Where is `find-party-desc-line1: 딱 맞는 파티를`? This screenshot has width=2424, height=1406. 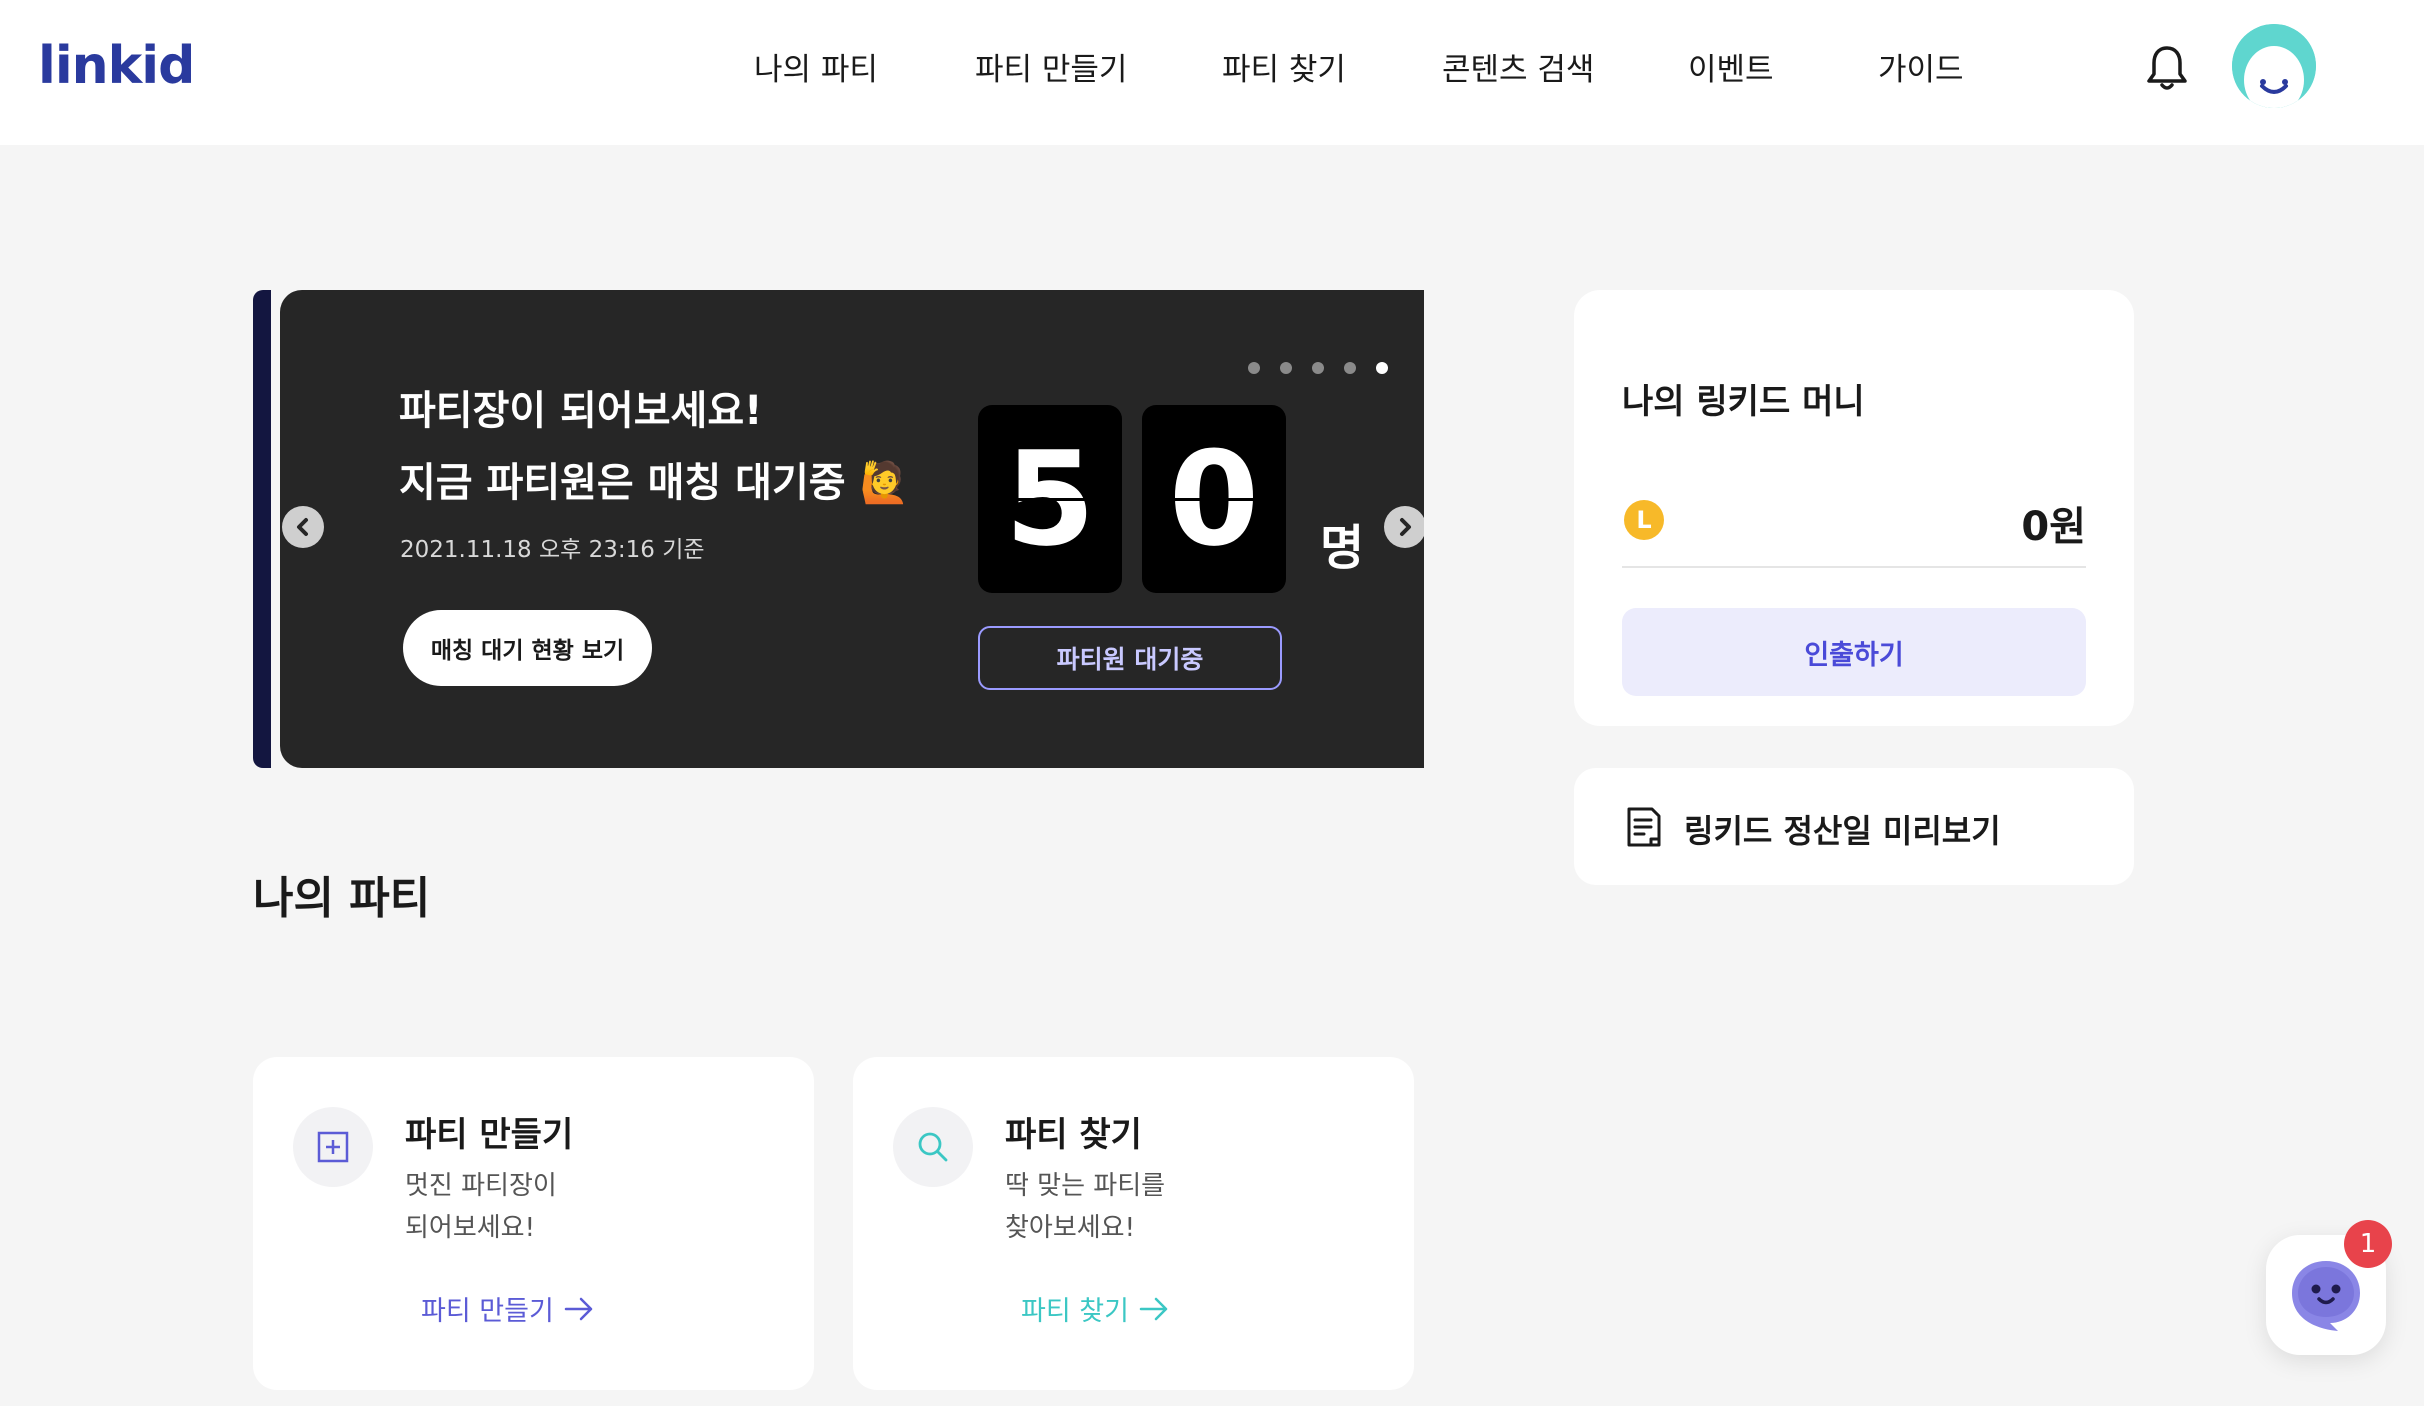
find-party-desc-line1: 딱 맞는 파티를 is located at coordinates (1085, 1186).